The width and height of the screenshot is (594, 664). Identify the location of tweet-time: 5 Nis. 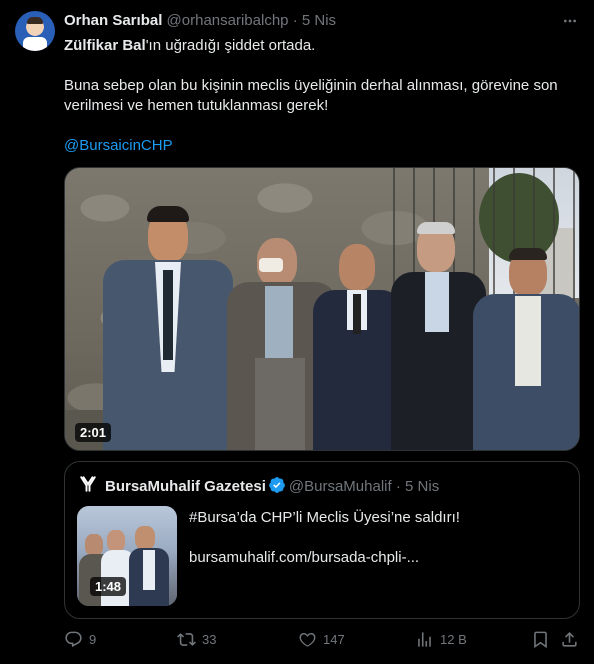
(319, 20).